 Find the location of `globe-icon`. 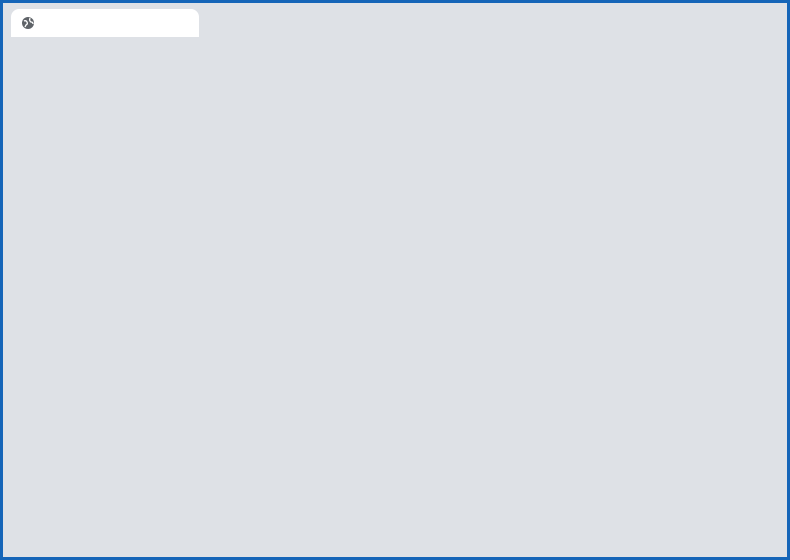

globe-icon is located at coordinates (28, 23).